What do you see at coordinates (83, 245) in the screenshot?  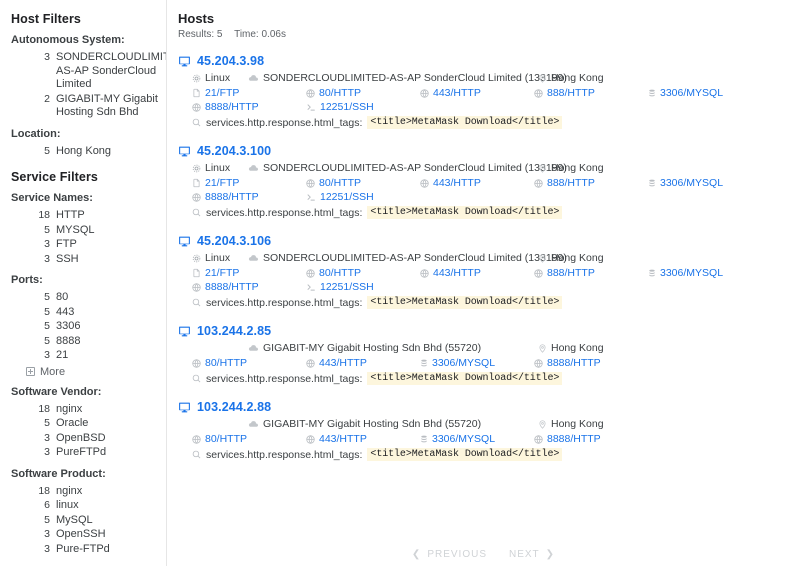 I see `facet-row: 3 FTP` at bounding box center [83, 245].